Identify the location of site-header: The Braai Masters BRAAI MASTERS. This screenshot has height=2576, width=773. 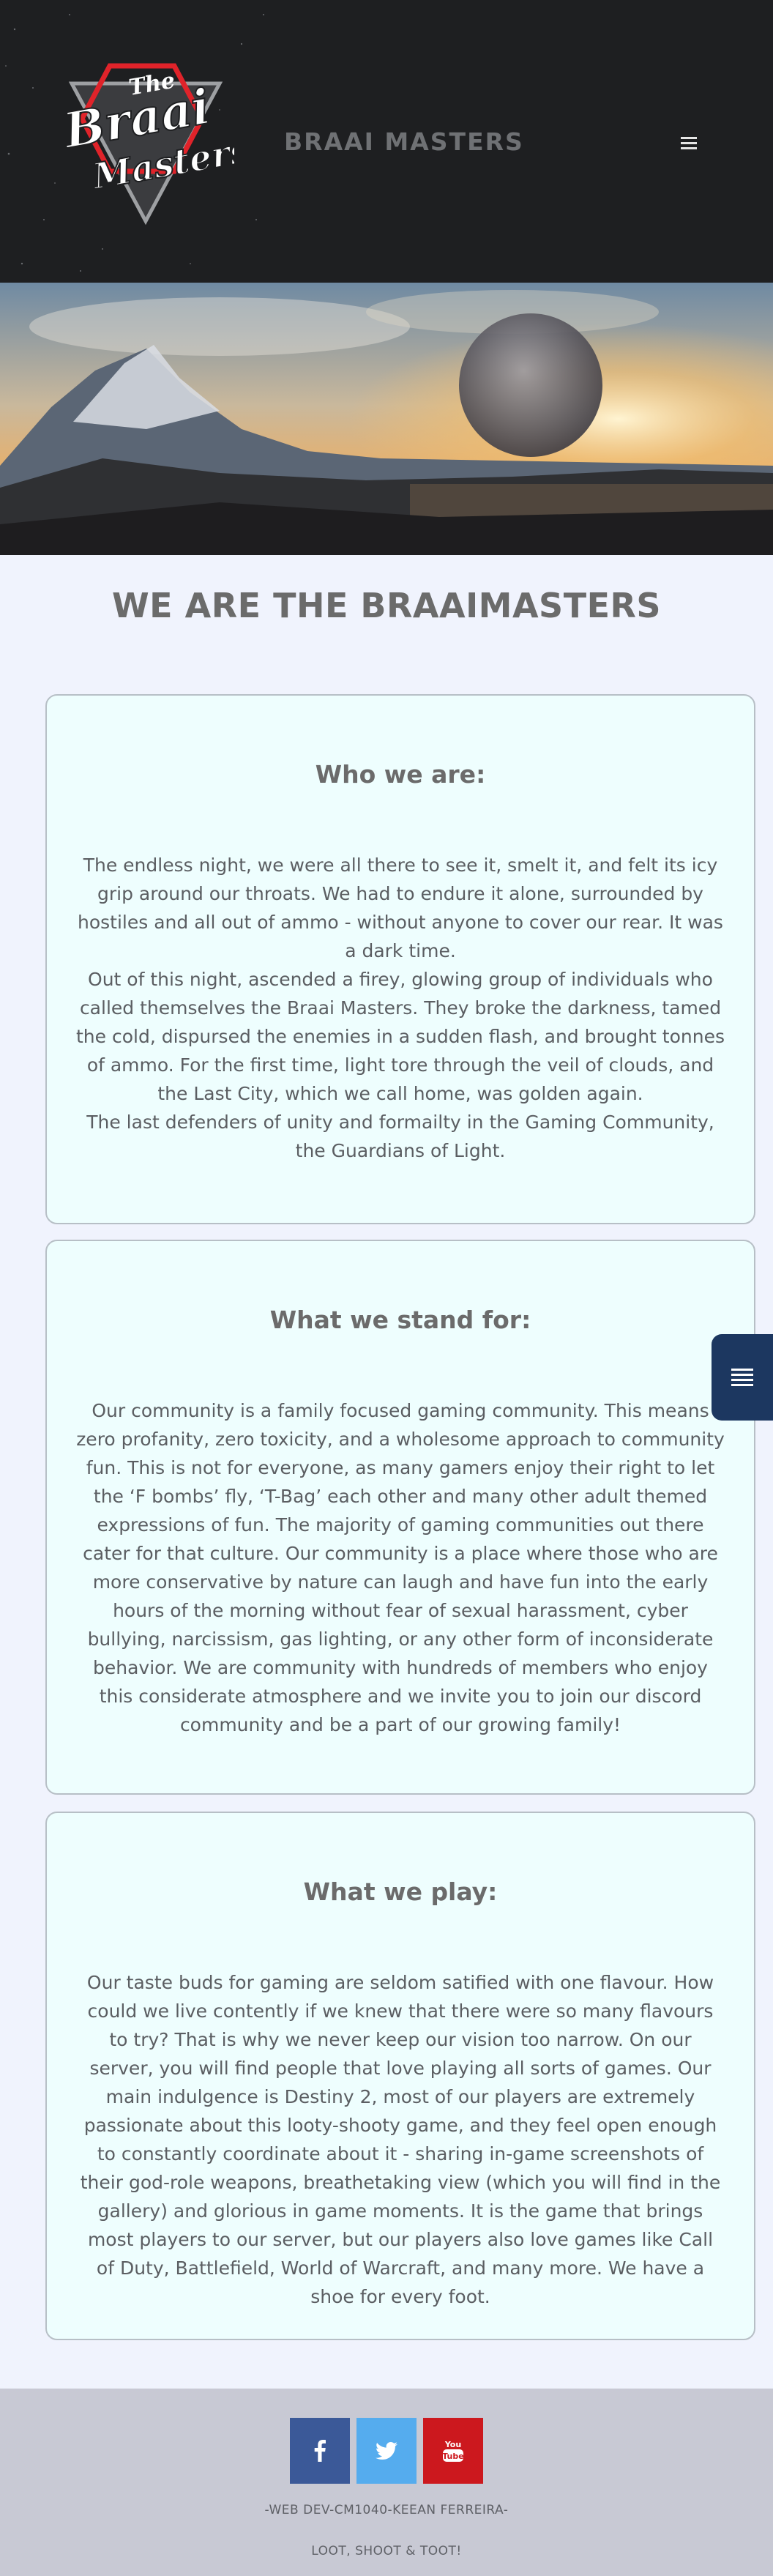
(386, 141).